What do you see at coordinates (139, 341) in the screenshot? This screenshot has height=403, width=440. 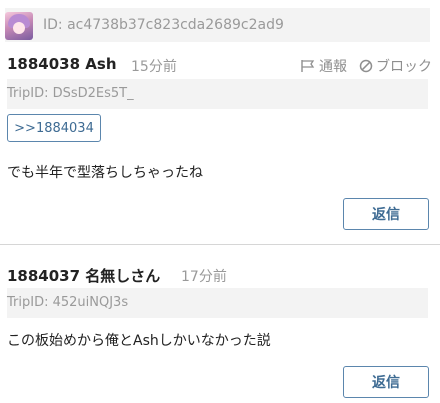 I see `post-body: この板始めから俺とAshしかいなかった説` at bounding box center [139, 341].